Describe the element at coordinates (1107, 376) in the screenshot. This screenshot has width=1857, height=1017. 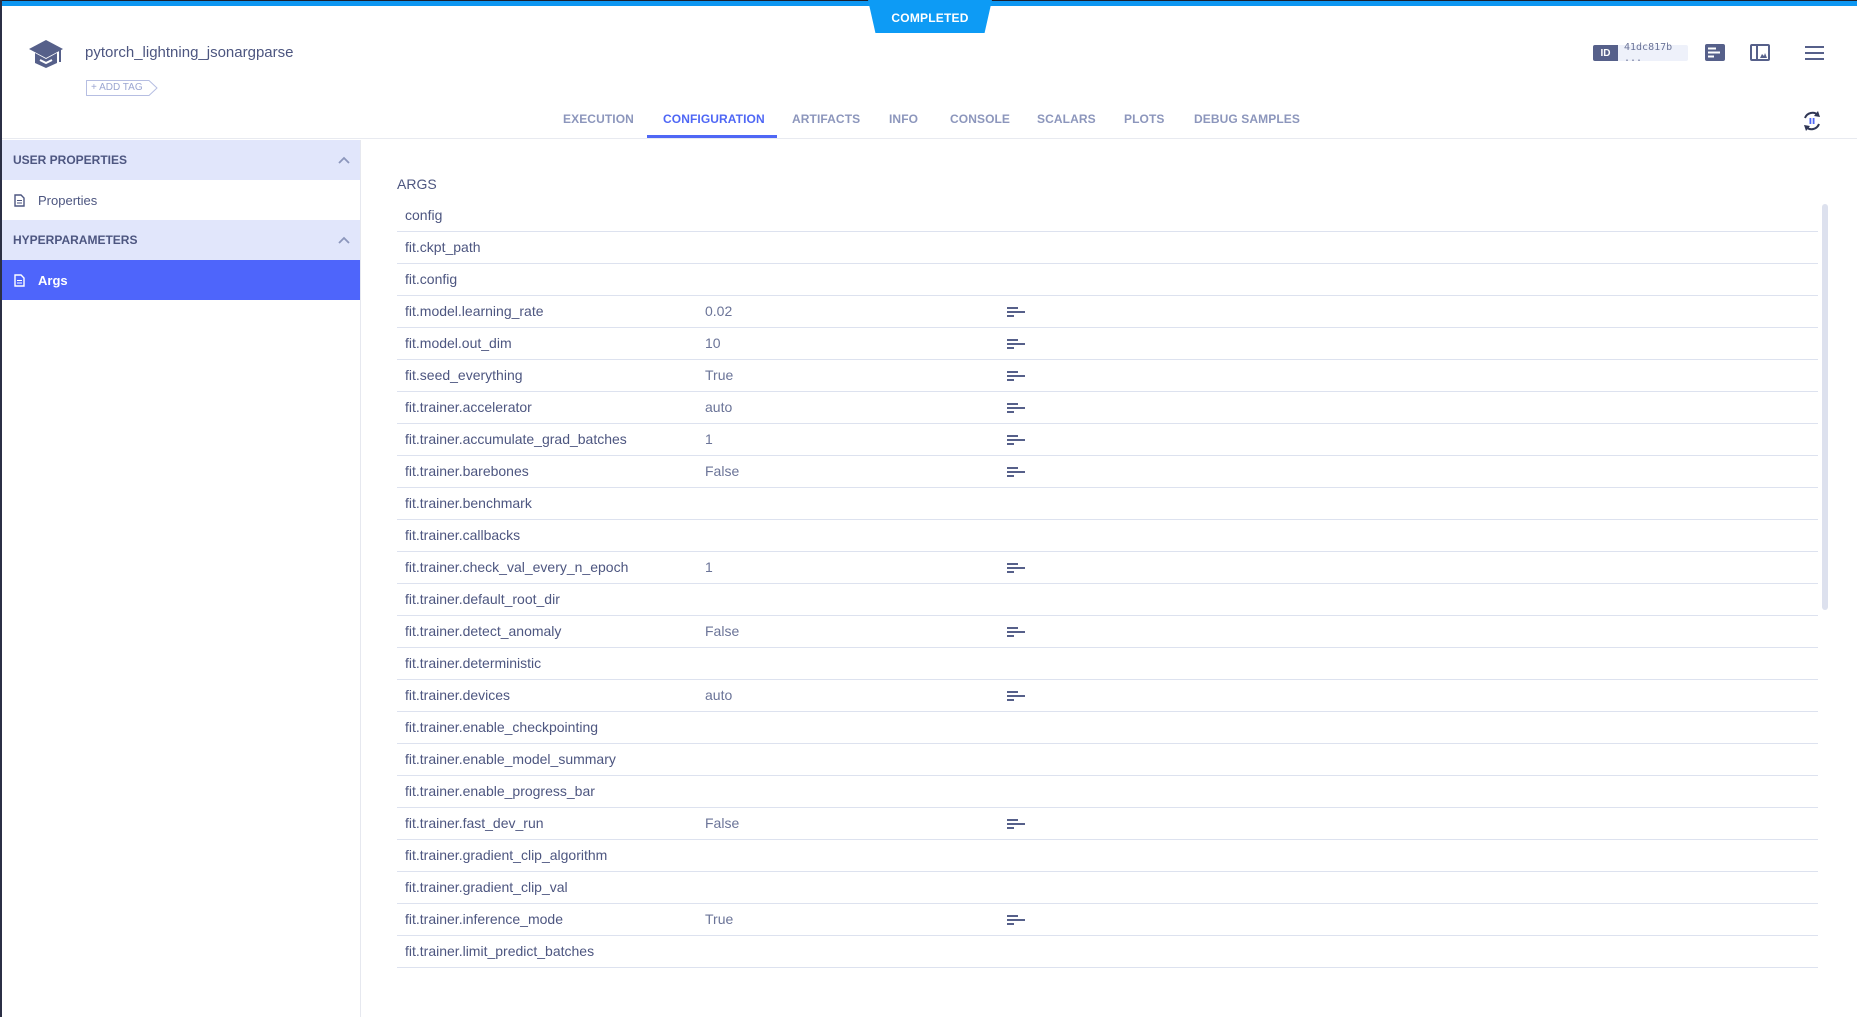
I see `table-row: fit.seed_everything True` at that location.